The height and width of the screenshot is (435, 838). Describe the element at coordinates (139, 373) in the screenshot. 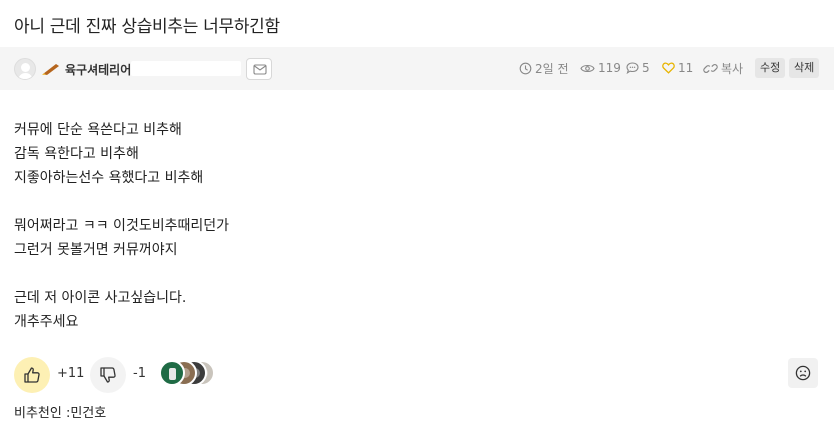

I see `downvote-count: -1` at that location.